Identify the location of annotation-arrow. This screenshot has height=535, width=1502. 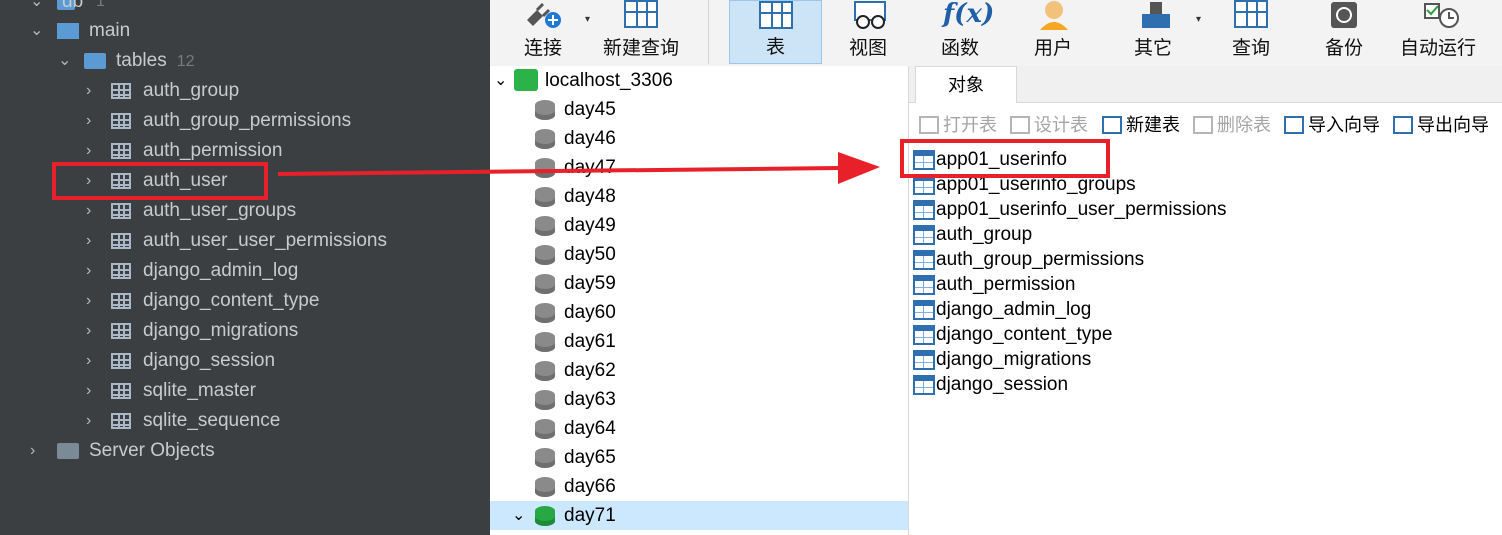
(578, 168).